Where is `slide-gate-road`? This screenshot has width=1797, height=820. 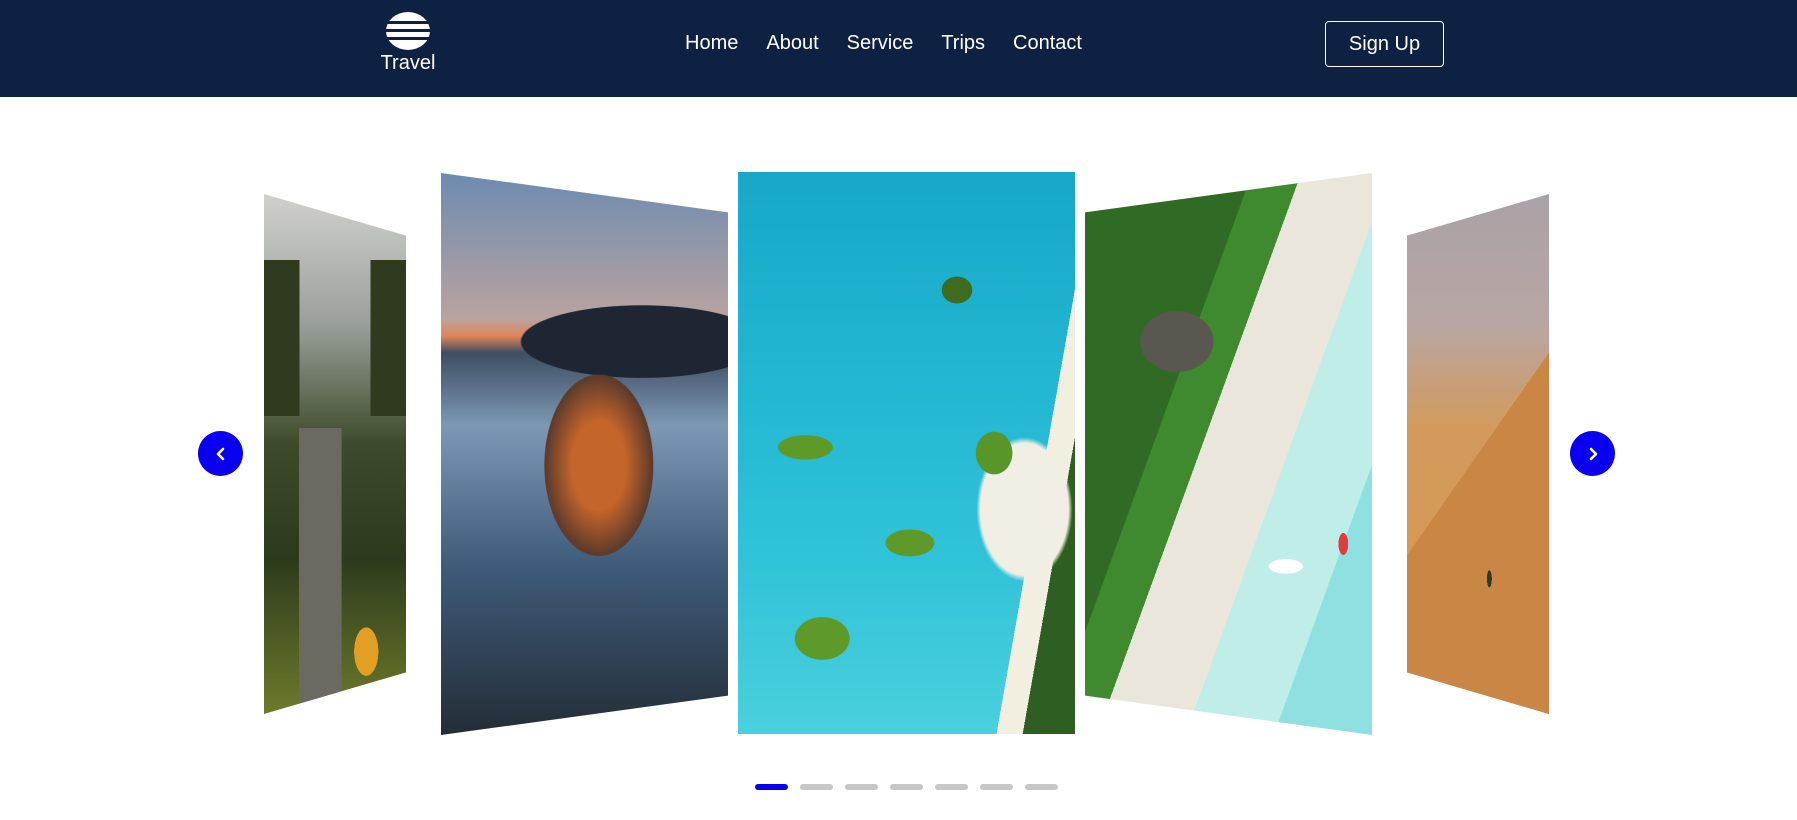
slide-gate-road is located at coordinates (335, 454).